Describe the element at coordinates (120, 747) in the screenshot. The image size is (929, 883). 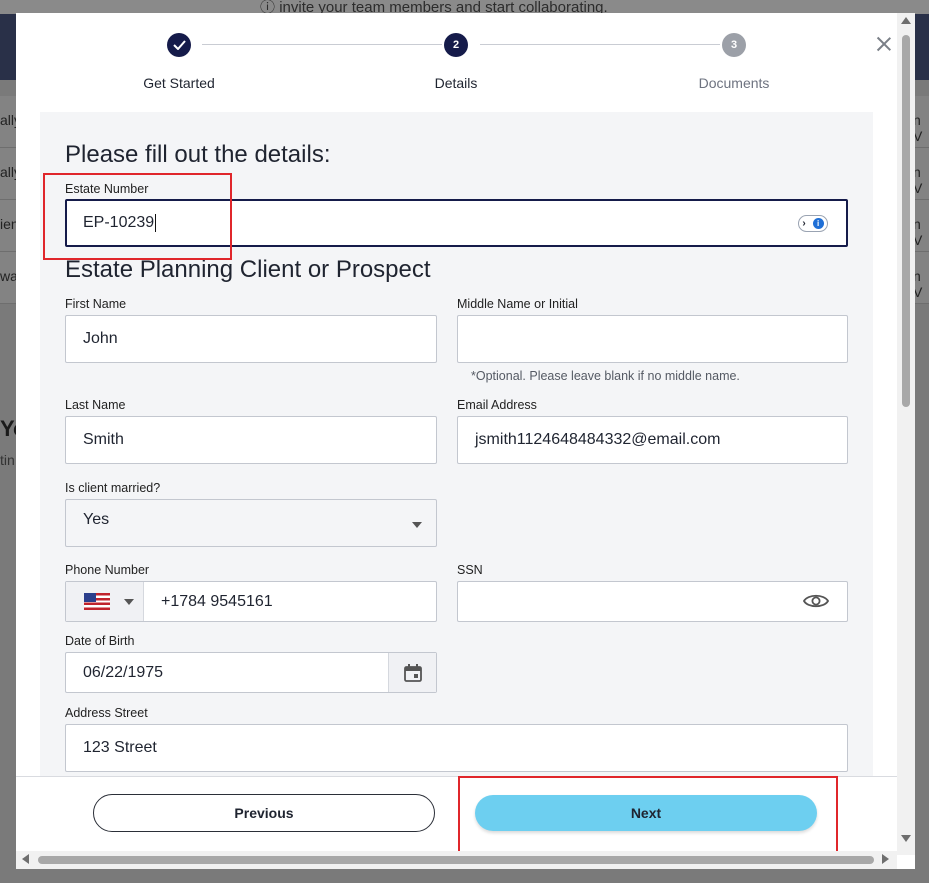
I see `address-value: 123 Street` at that location.